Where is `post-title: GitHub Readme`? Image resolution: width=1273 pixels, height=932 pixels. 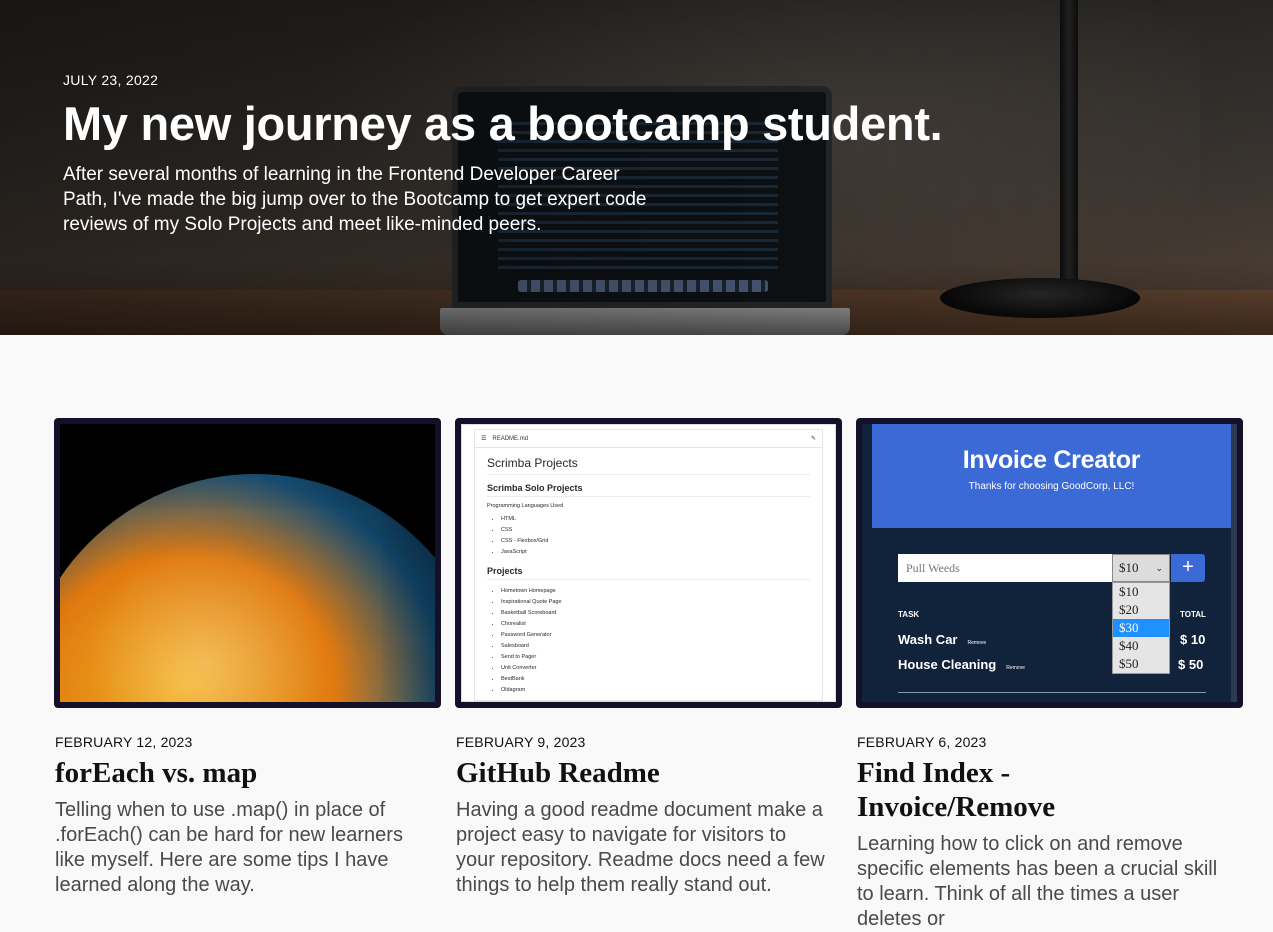
post-title: GitHub Readme is located at coordinates (648, 773).